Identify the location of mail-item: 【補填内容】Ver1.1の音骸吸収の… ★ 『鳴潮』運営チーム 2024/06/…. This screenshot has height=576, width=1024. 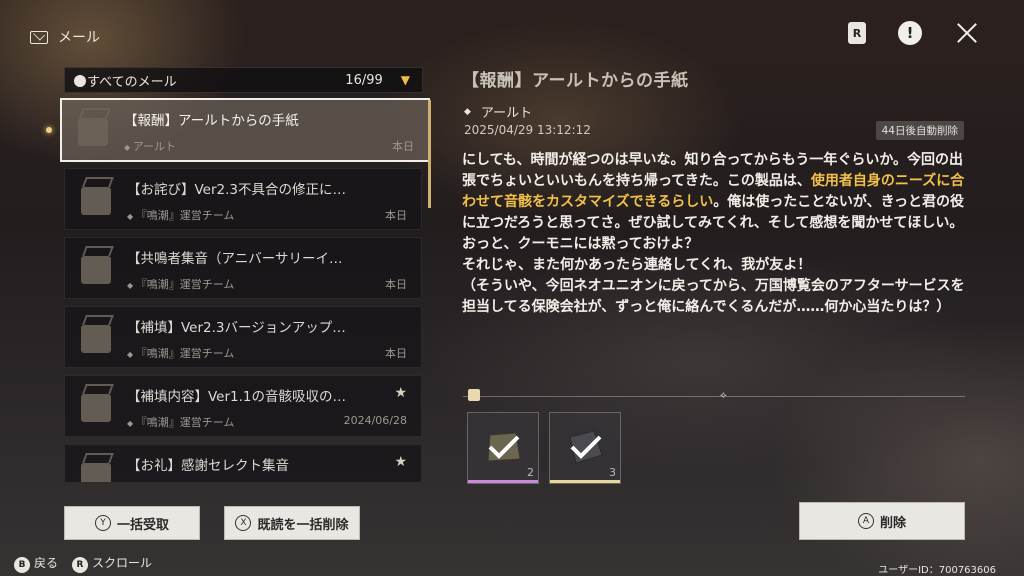
(243, 406).